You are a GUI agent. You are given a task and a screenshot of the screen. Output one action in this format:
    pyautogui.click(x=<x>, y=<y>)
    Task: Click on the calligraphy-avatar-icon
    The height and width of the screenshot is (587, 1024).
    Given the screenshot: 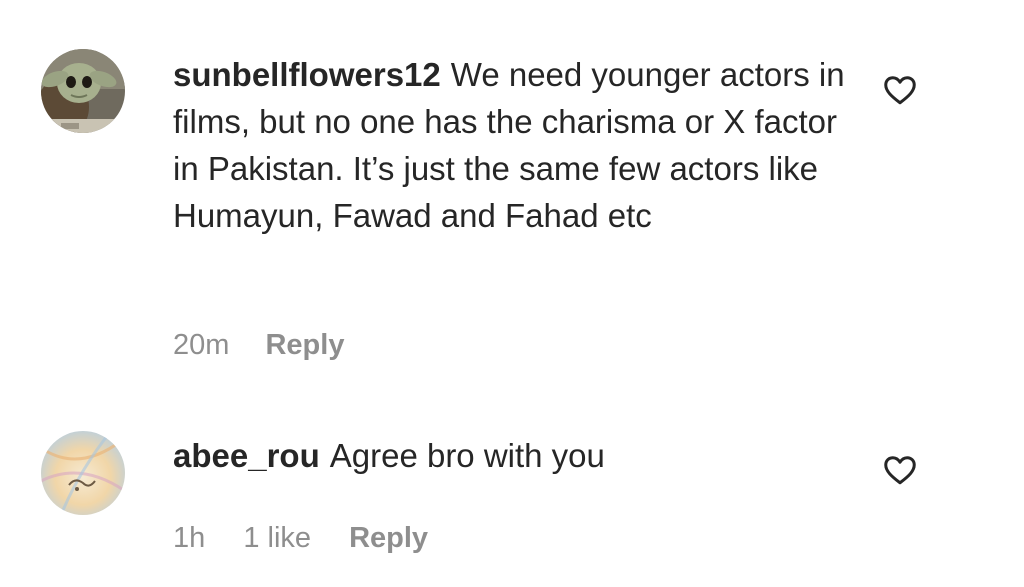 What is the action you would take?
    pyautogui.click(x=83, y=473)
    